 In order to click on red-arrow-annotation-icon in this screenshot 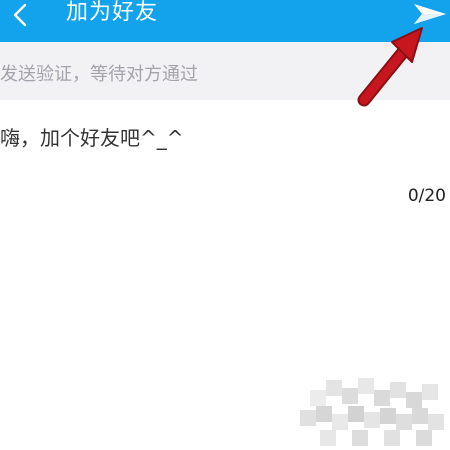, I will do `click(390, 67)`.